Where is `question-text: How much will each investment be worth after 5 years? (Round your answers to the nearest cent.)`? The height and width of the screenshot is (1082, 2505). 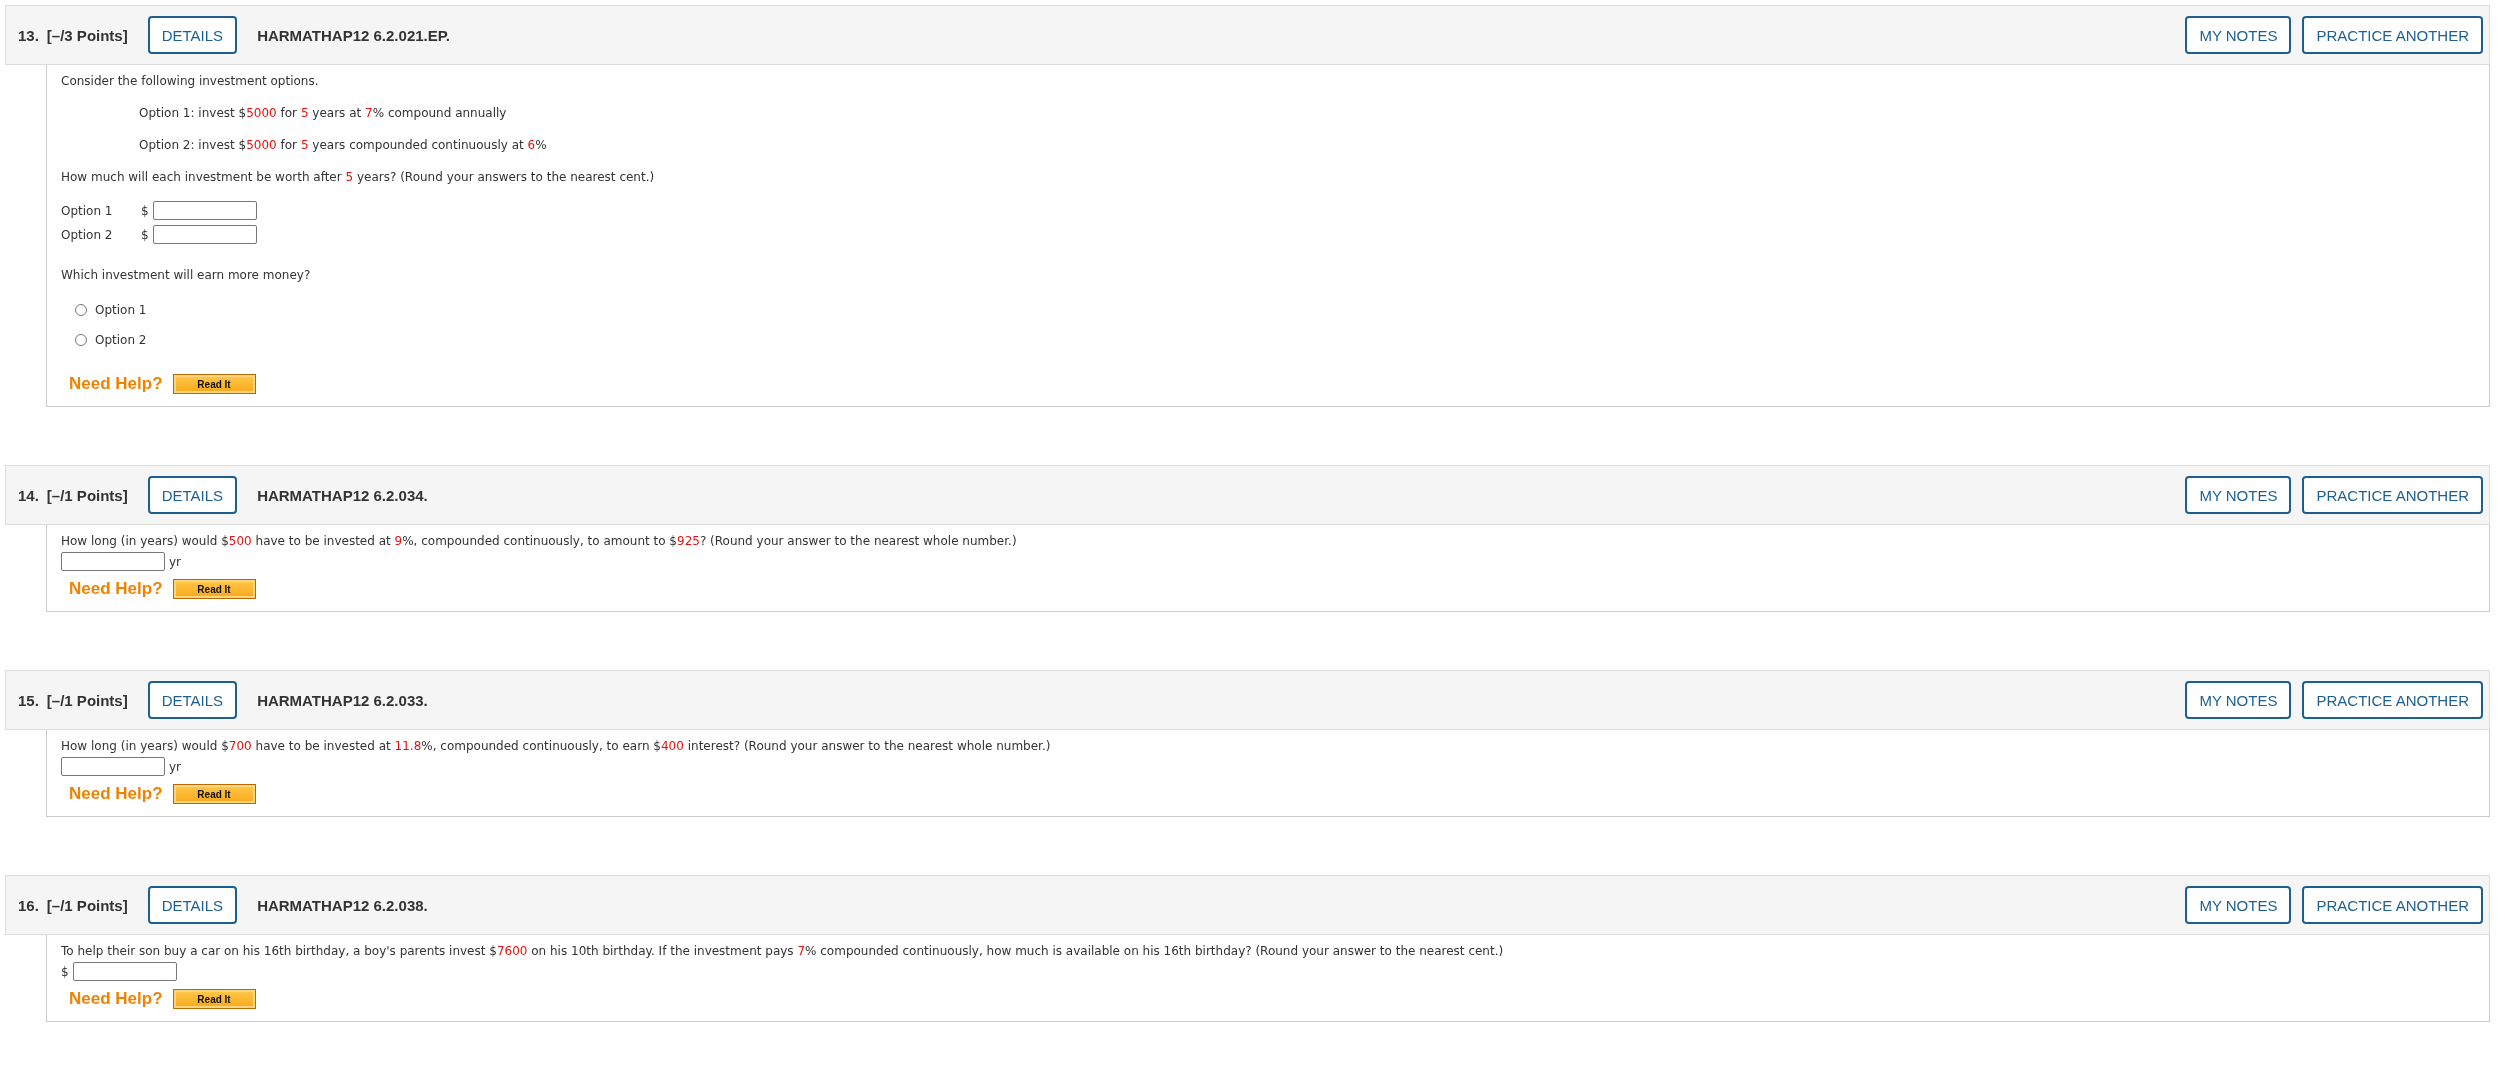
question-text: How much will each investment be worth after 5 years? (Round your answers to the nearest cent.) is located at coordinates (358, 177).